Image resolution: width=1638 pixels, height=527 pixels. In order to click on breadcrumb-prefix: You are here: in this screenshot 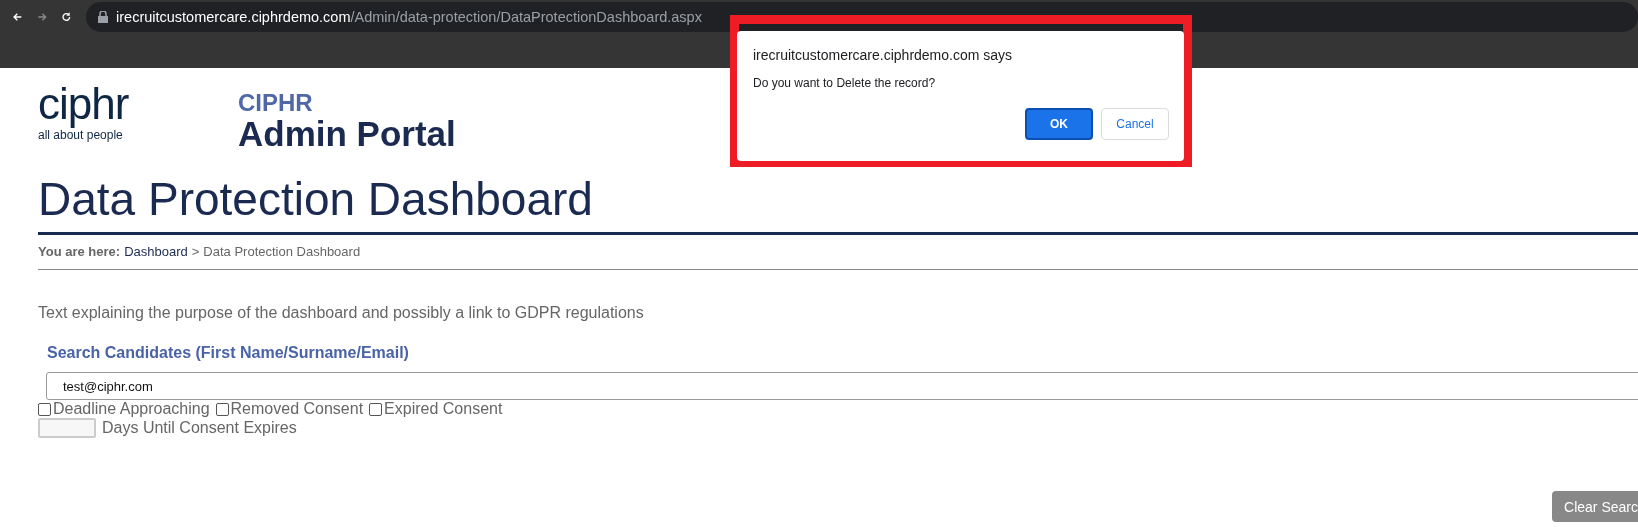, I will do `click(79, 251)`.